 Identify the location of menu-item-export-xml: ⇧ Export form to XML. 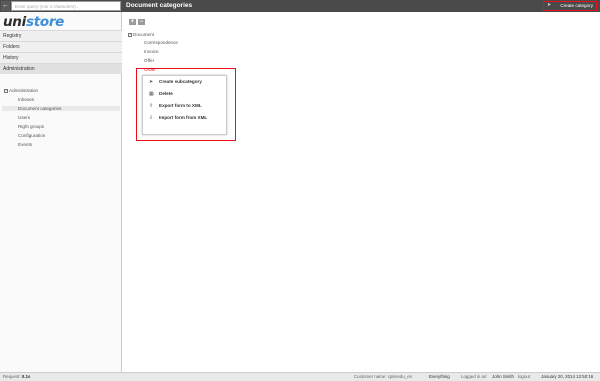
(184, 106).